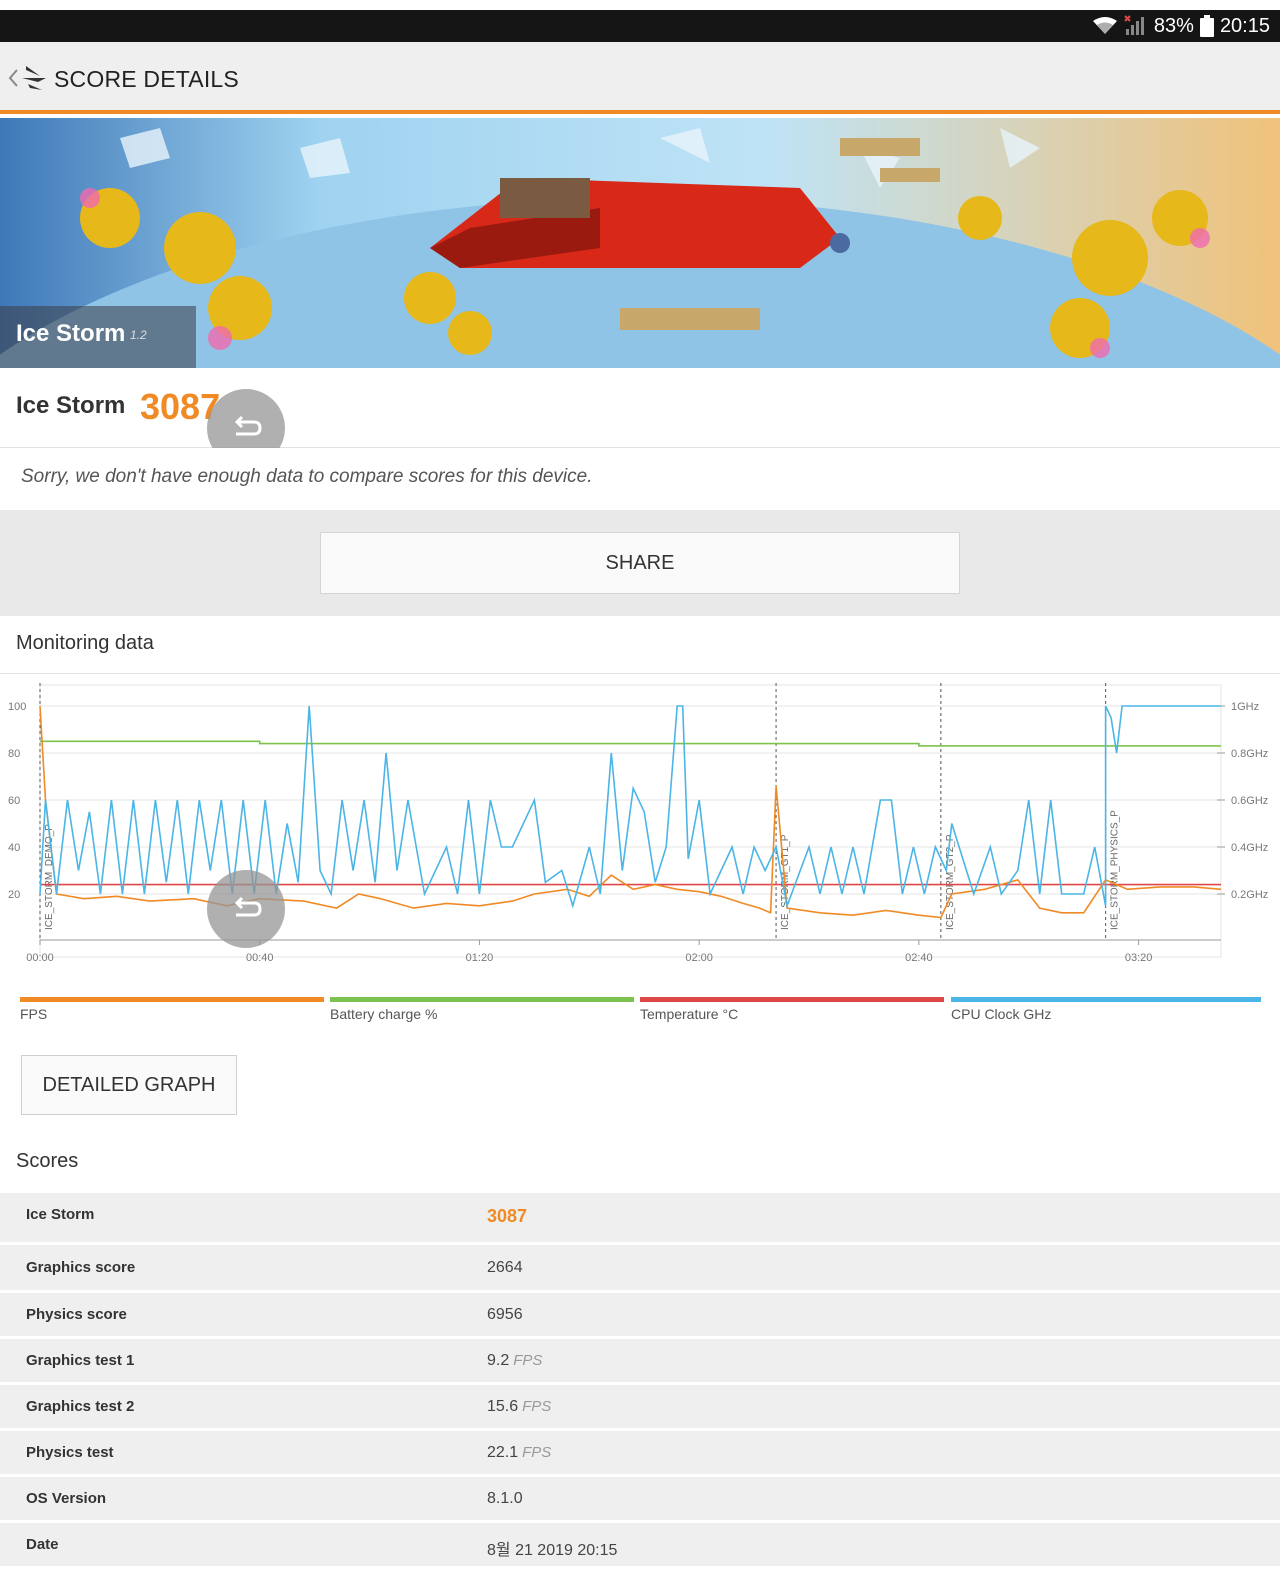 Image resolution: width=1280 pixels, height=1595 pixels. I want to click on banner-title: Ice Storm, so click(71, 333).